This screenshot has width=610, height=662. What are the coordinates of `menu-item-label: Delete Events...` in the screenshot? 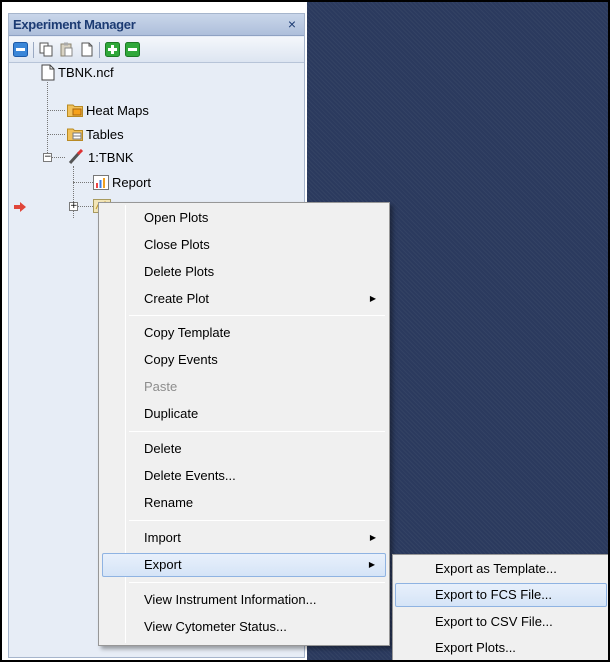 It's located at (190, 475).